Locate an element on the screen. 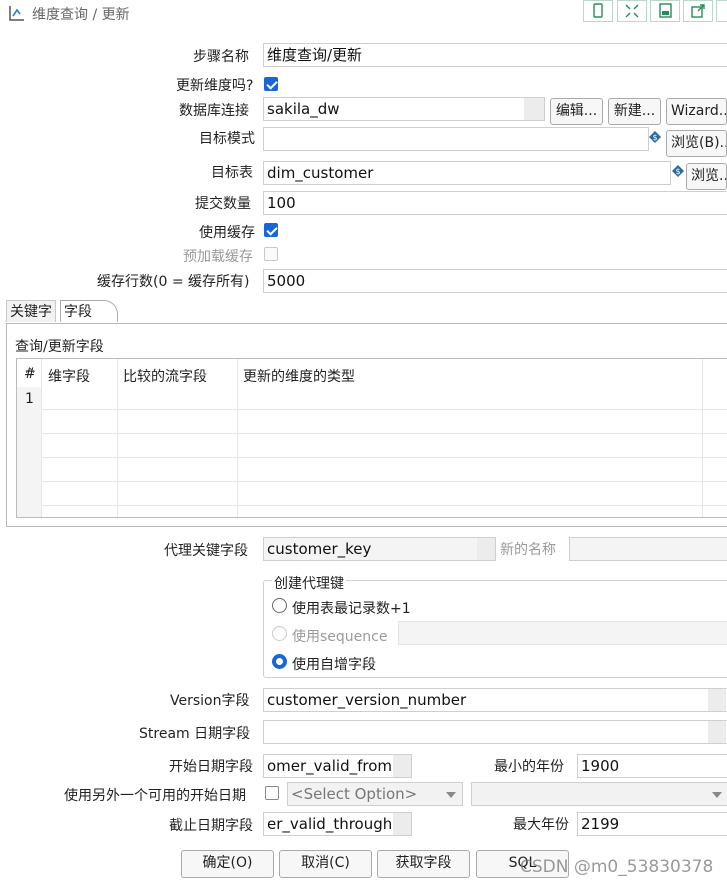 The image size is (727, 887). surrogate-key-label: 代理关键字段 is located at coordinates (206, 551).